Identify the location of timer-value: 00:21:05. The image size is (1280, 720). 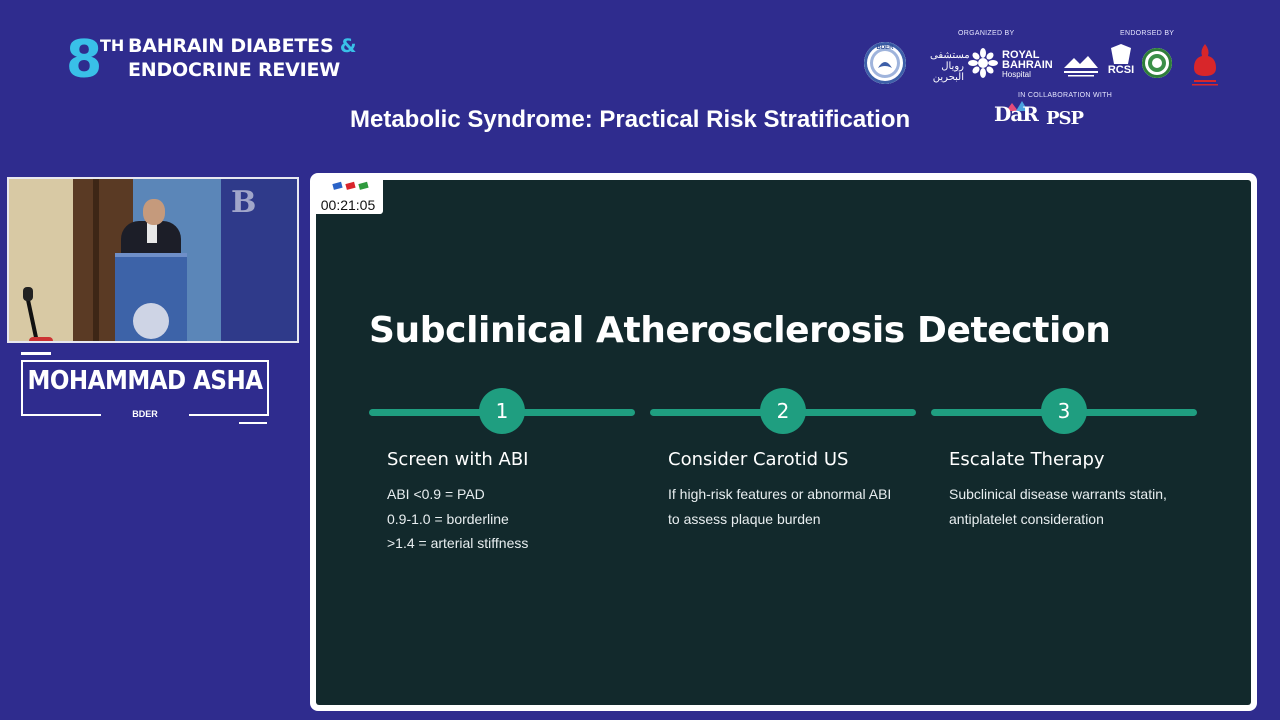
(348, 205).